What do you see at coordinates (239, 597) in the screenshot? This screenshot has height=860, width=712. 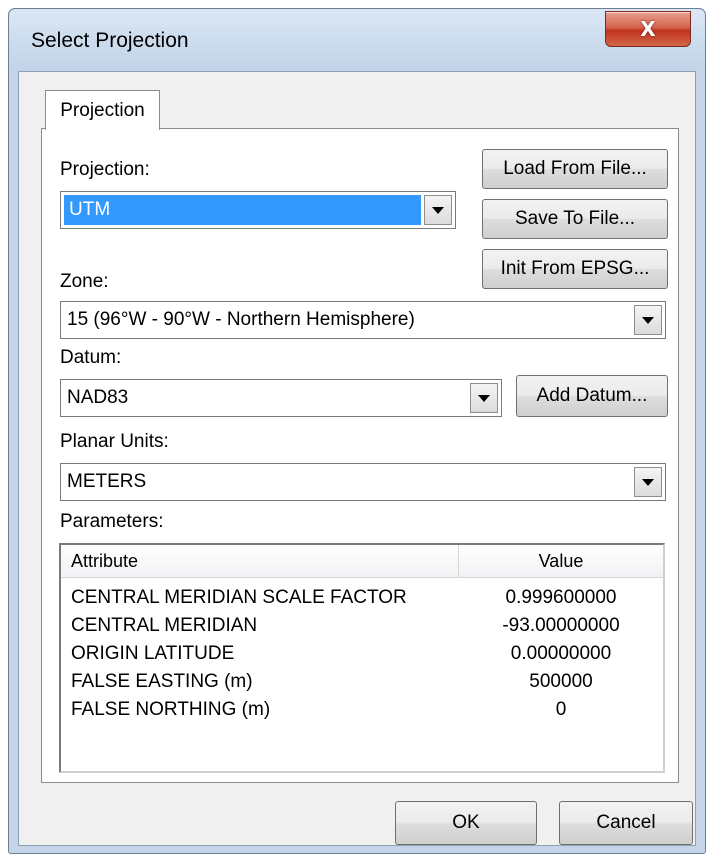 I see `row-attribute: CENTRAL MERIDIAN SCALE FACTOR` at bounding box center [239, 597].